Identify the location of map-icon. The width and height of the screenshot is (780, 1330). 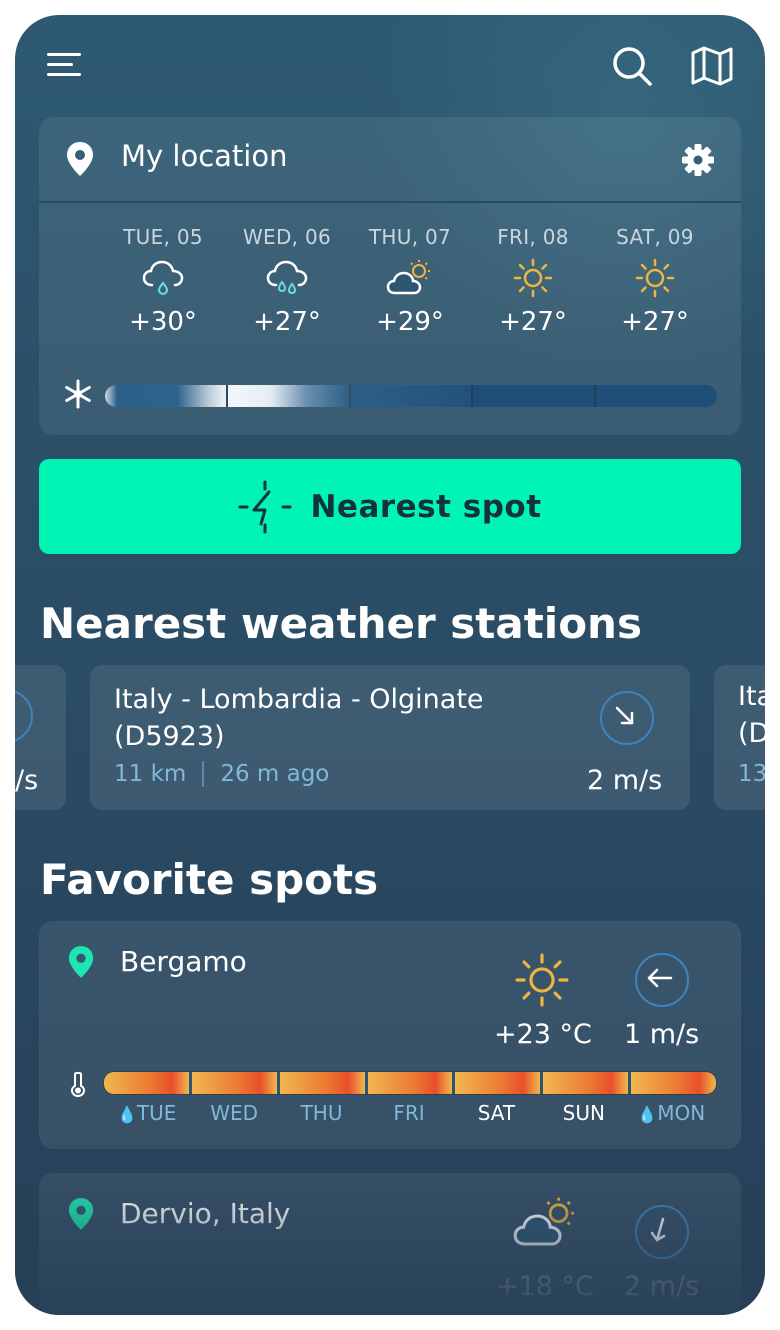
(712, 66).